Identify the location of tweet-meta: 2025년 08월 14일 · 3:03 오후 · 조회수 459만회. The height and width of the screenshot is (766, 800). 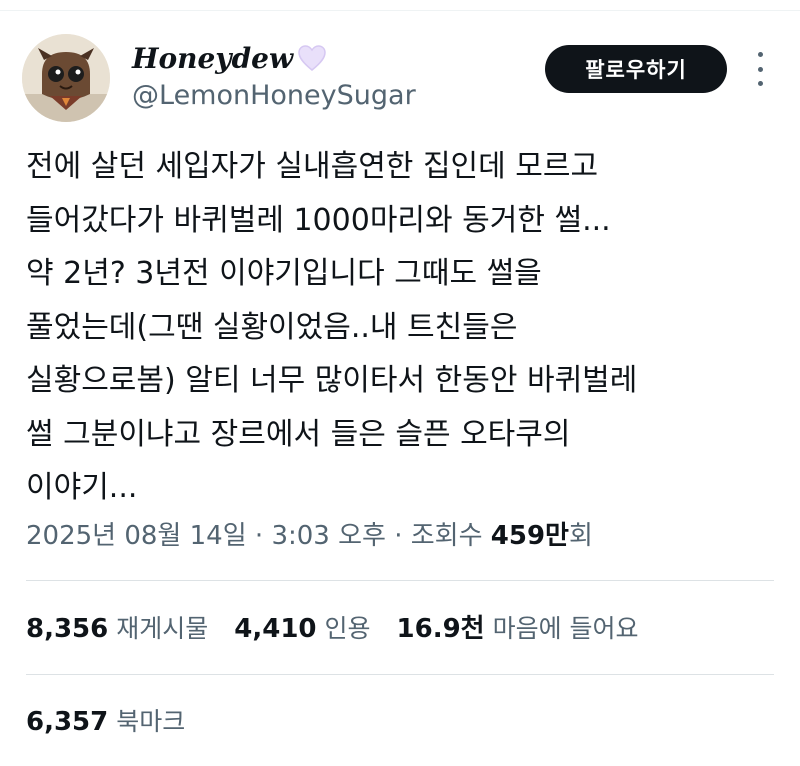
(309, 533).